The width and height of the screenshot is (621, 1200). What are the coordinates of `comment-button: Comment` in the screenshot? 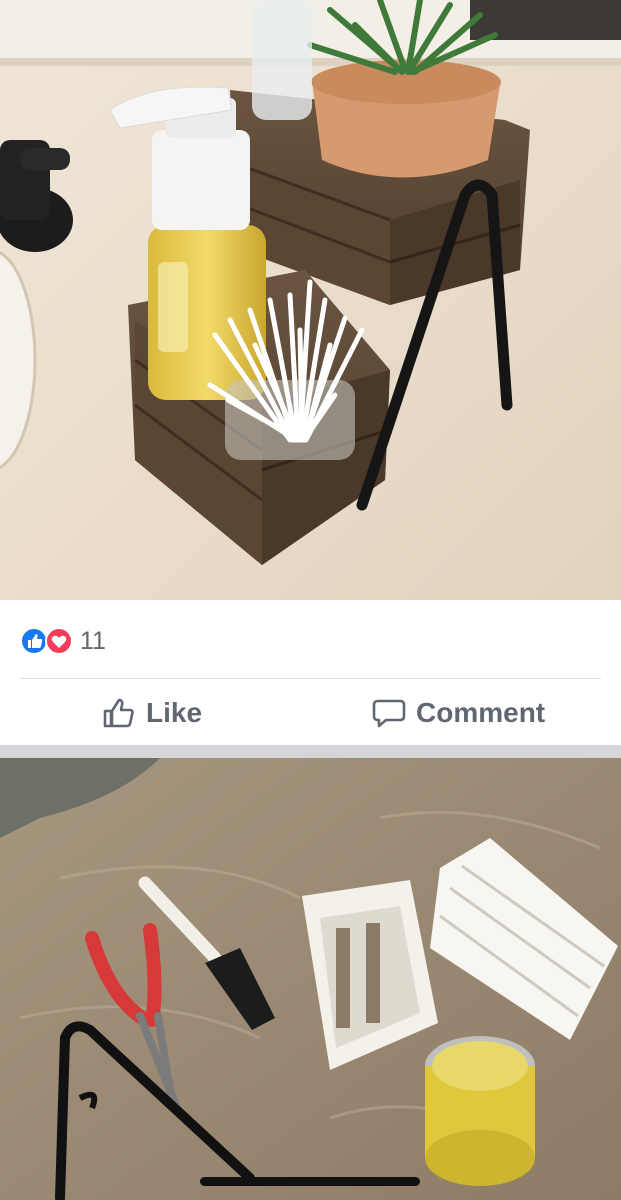 It's located at (458, 713).